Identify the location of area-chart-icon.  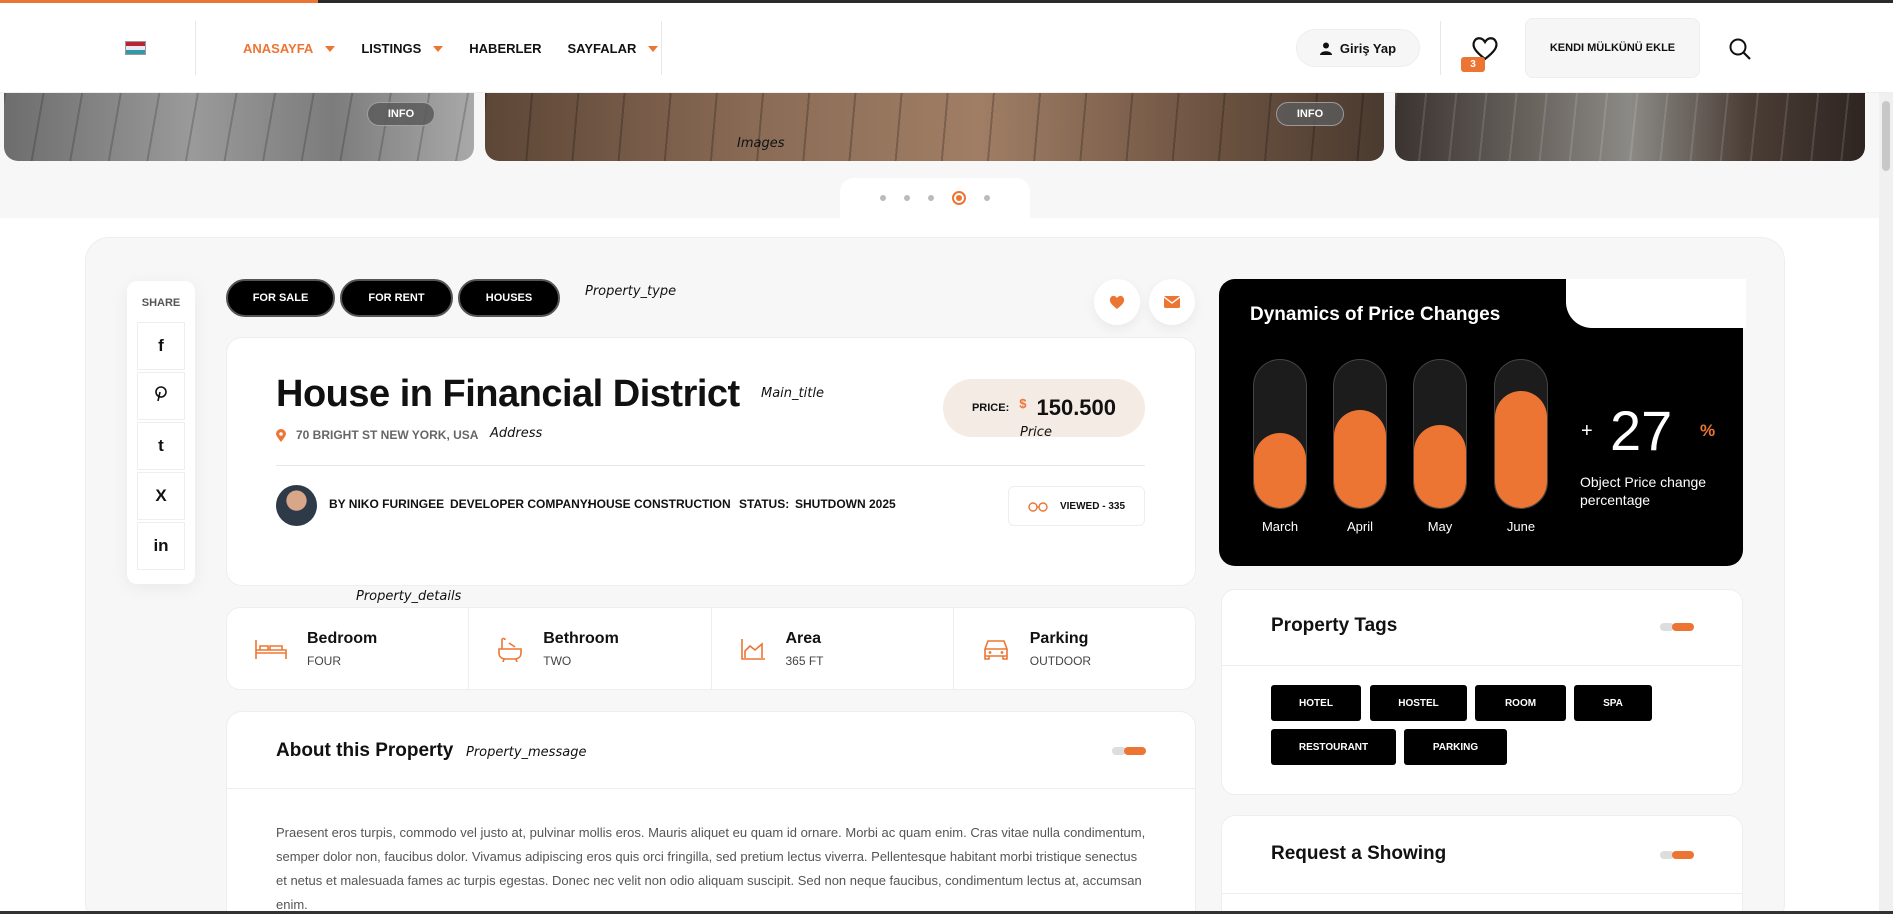
(752, 649).